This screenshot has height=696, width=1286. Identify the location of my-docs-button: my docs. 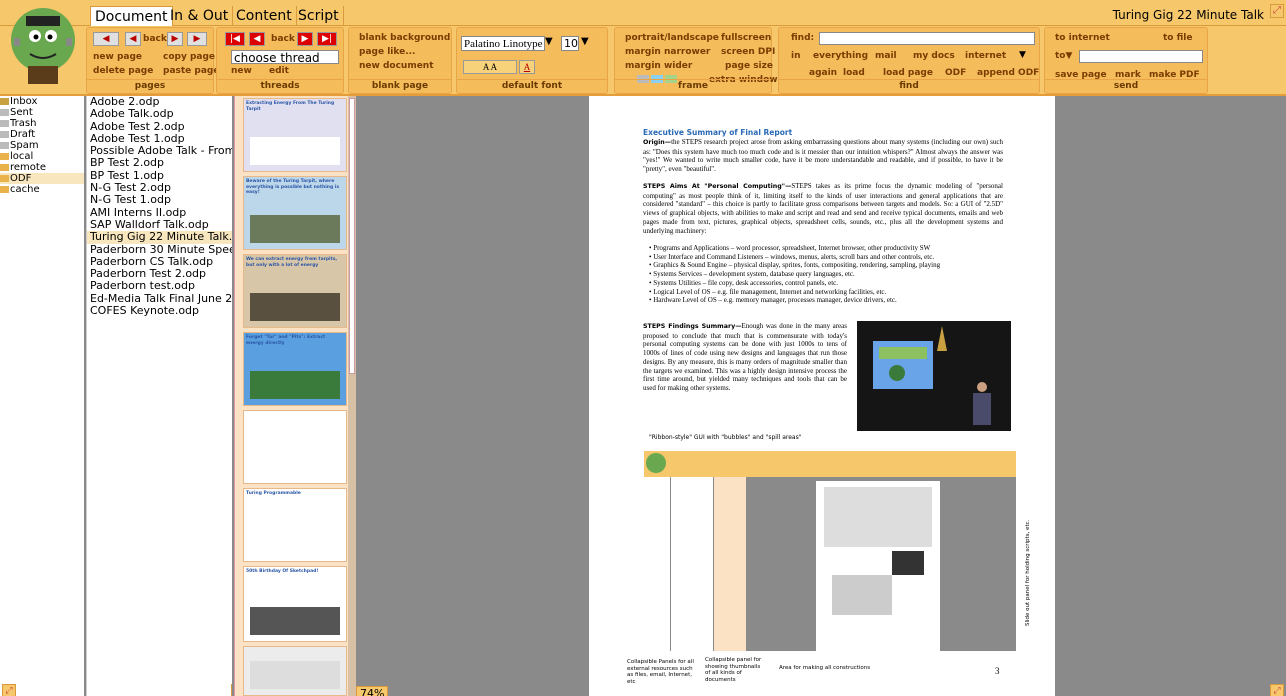
(934, 56).